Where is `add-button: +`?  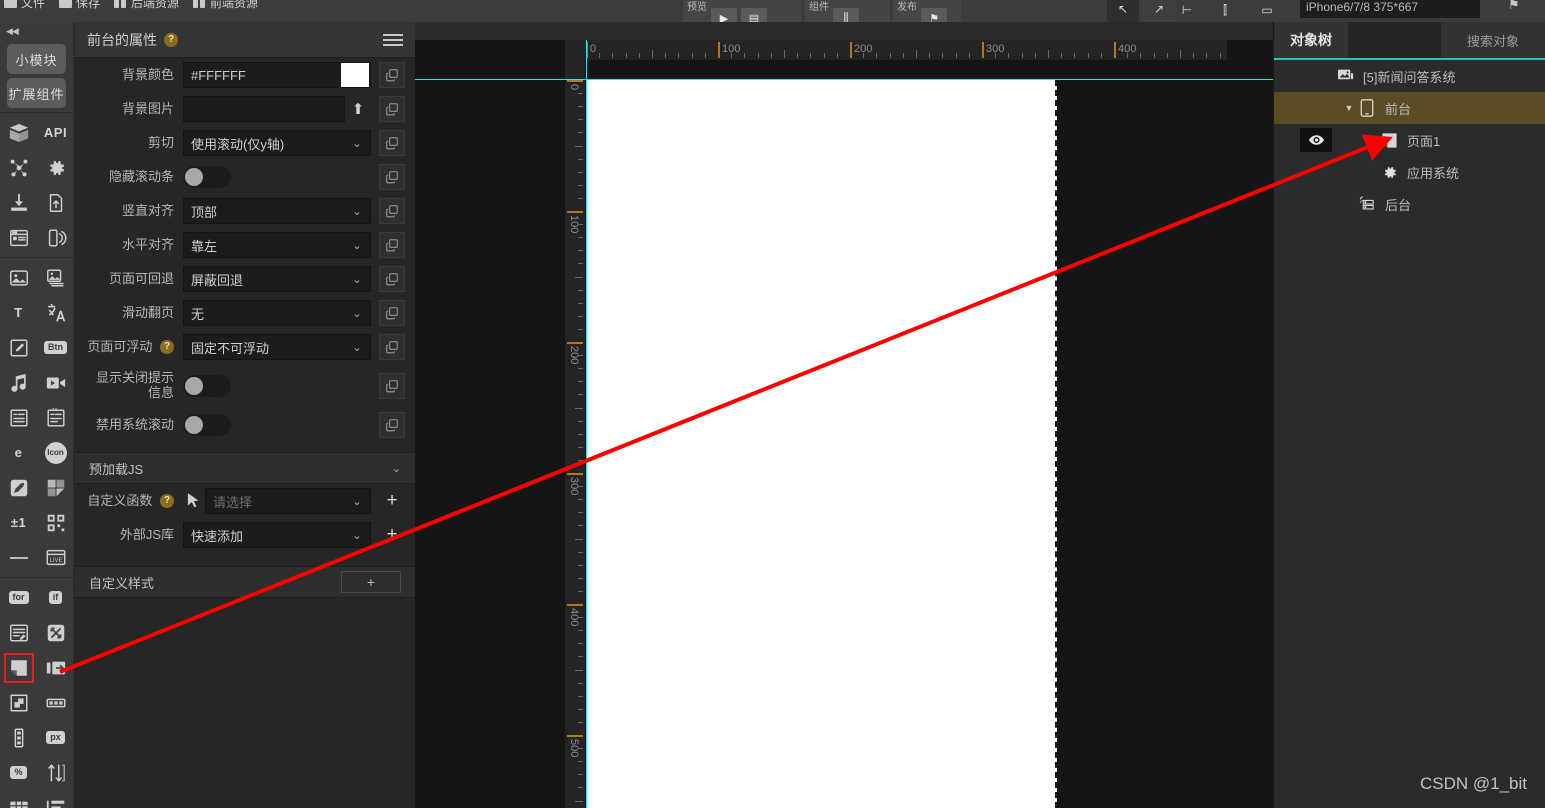
add-button: + is located at coordinates (392, 501).